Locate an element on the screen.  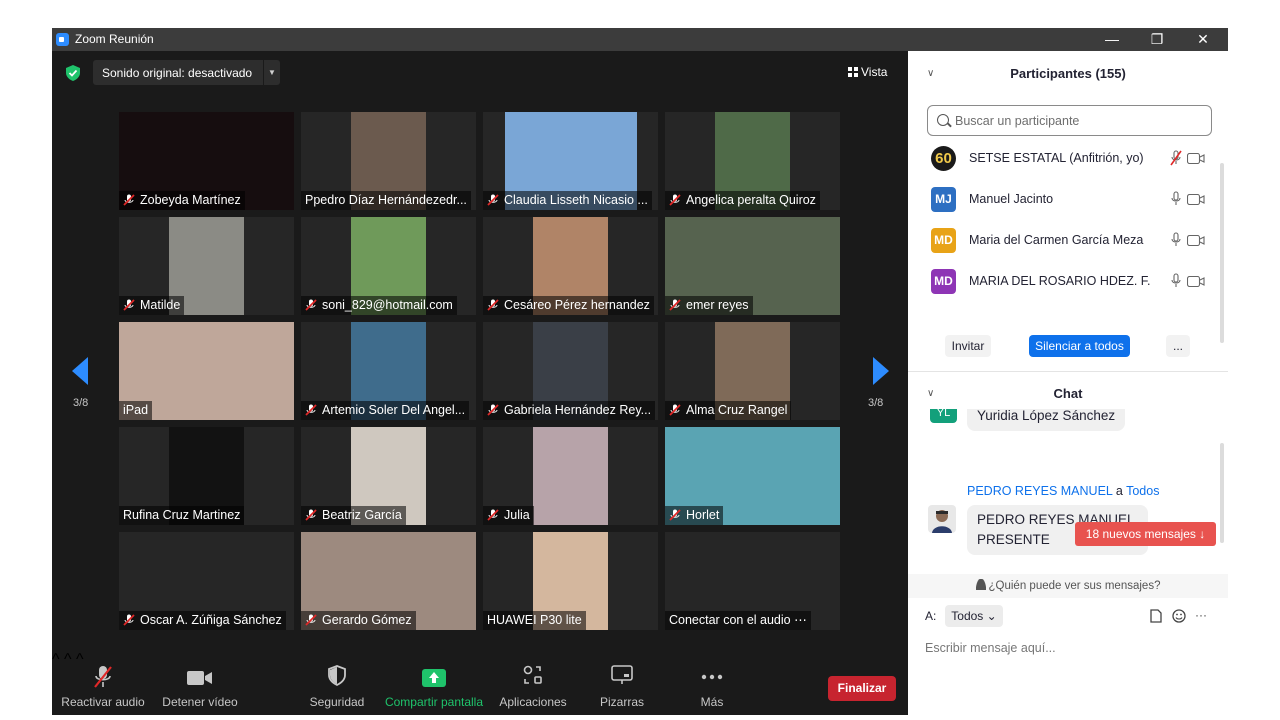
video-tile: Angelica peralta Quiroz is located at coordinates (752, 161).